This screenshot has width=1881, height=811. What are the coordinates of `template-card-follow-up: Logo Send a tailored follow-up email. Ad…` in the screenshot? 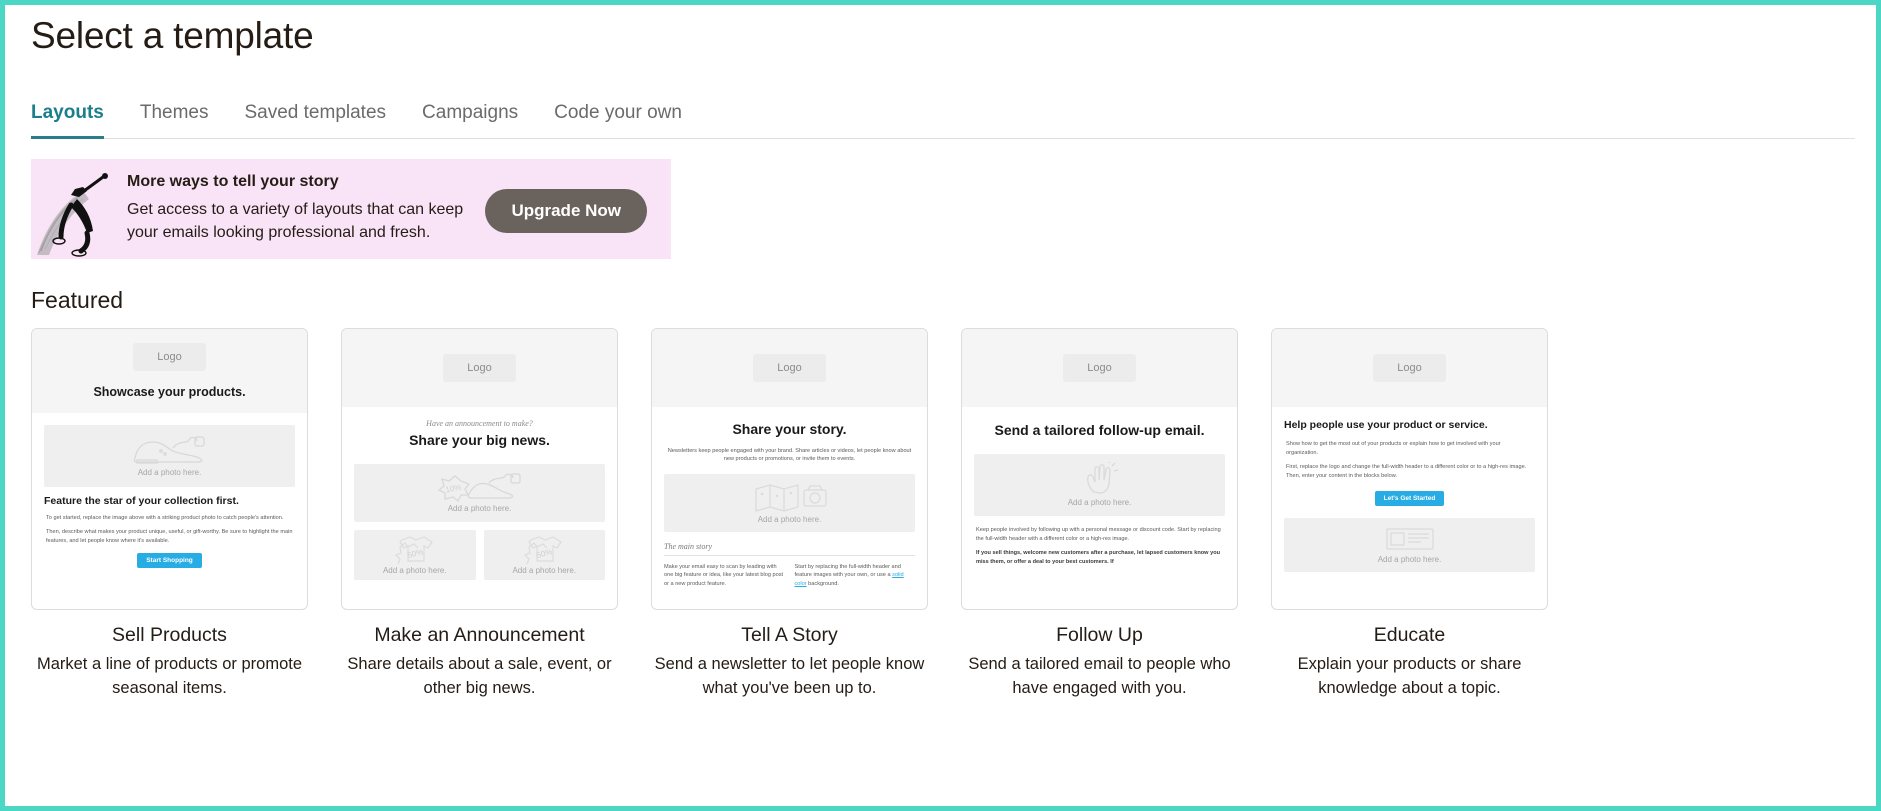 It's located at (1099, 514).